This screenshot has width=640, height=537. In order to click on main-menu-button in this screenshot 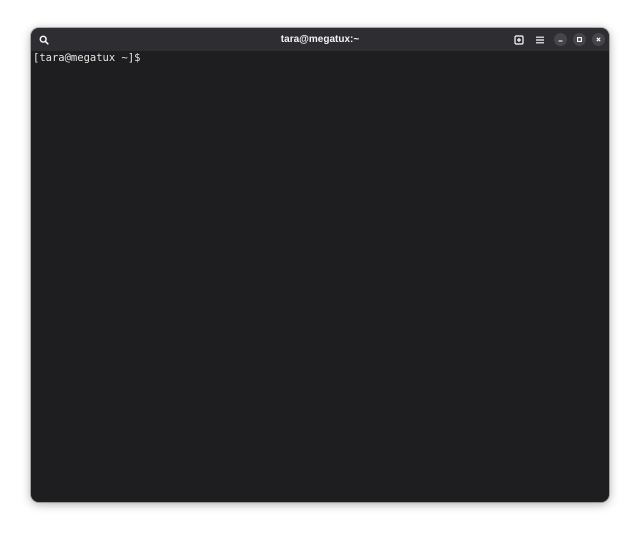, I will do `click(539, 39)`.